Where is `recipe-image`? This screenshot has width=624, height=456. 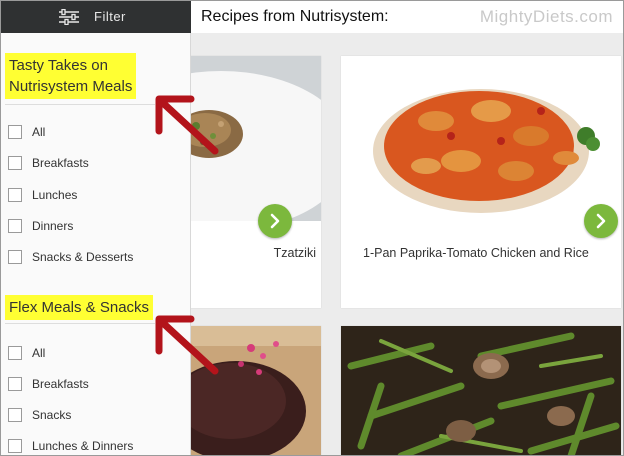
recipe-image is located at coordinates (481, 390).